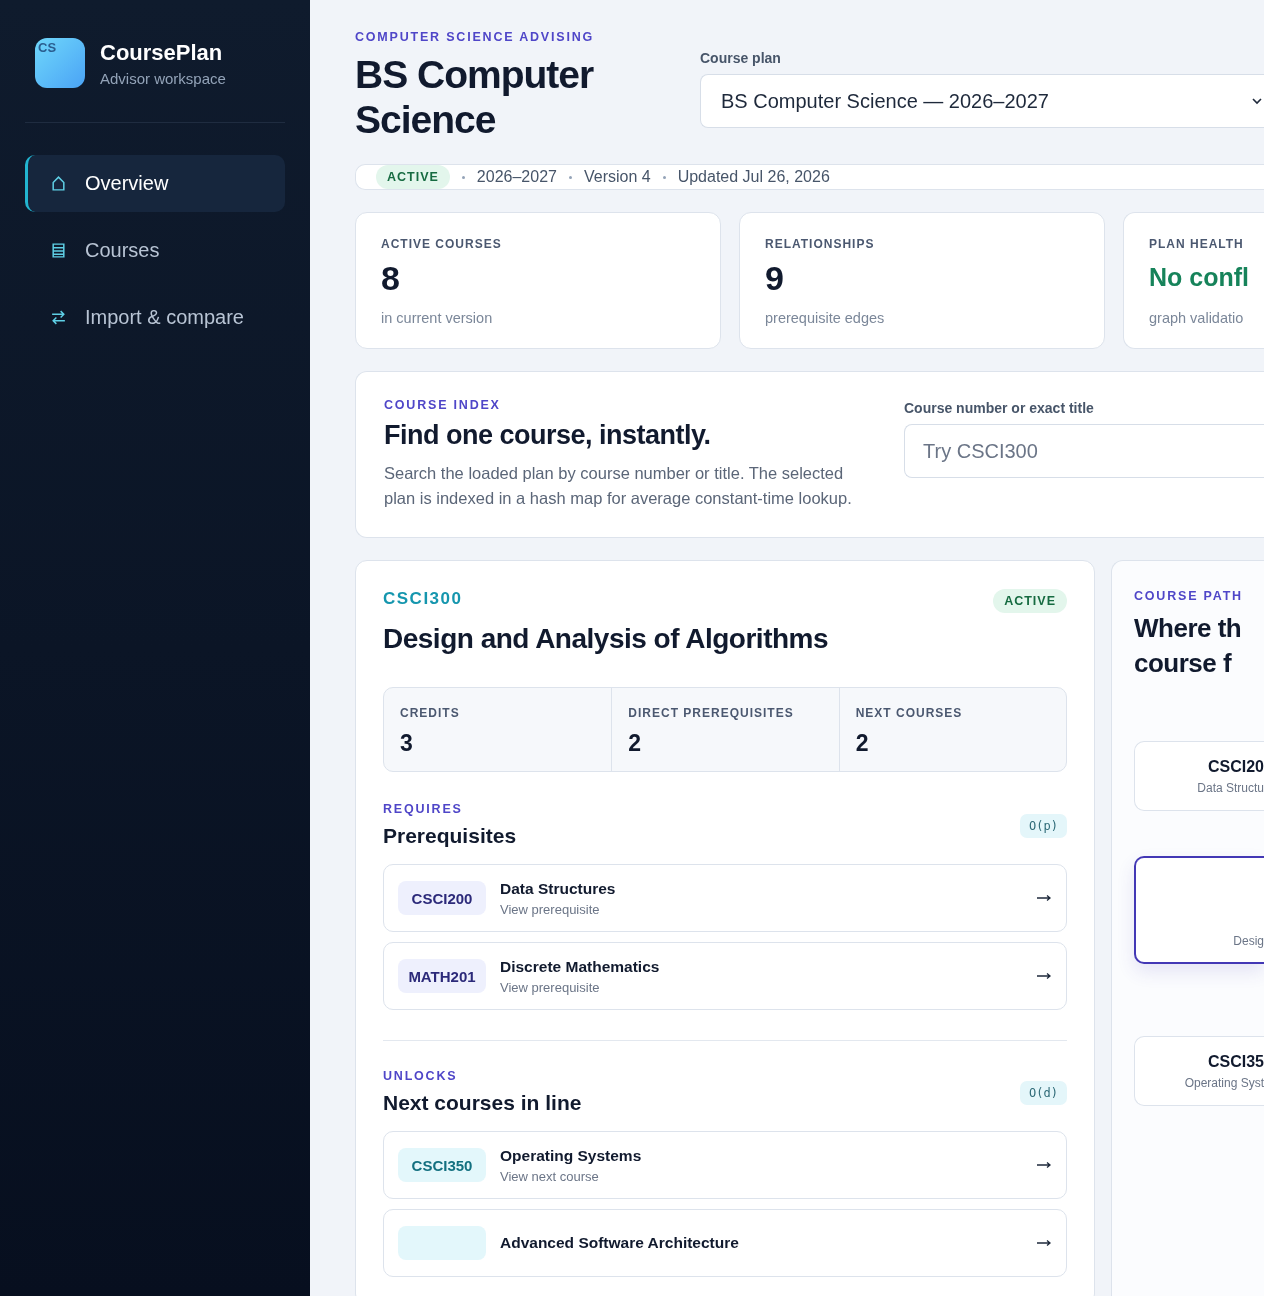  What do you see at coordinates (580, 966) in the screenshot?
I see `course-name: Discrete Mathematics` at bounding box center [580, 966].